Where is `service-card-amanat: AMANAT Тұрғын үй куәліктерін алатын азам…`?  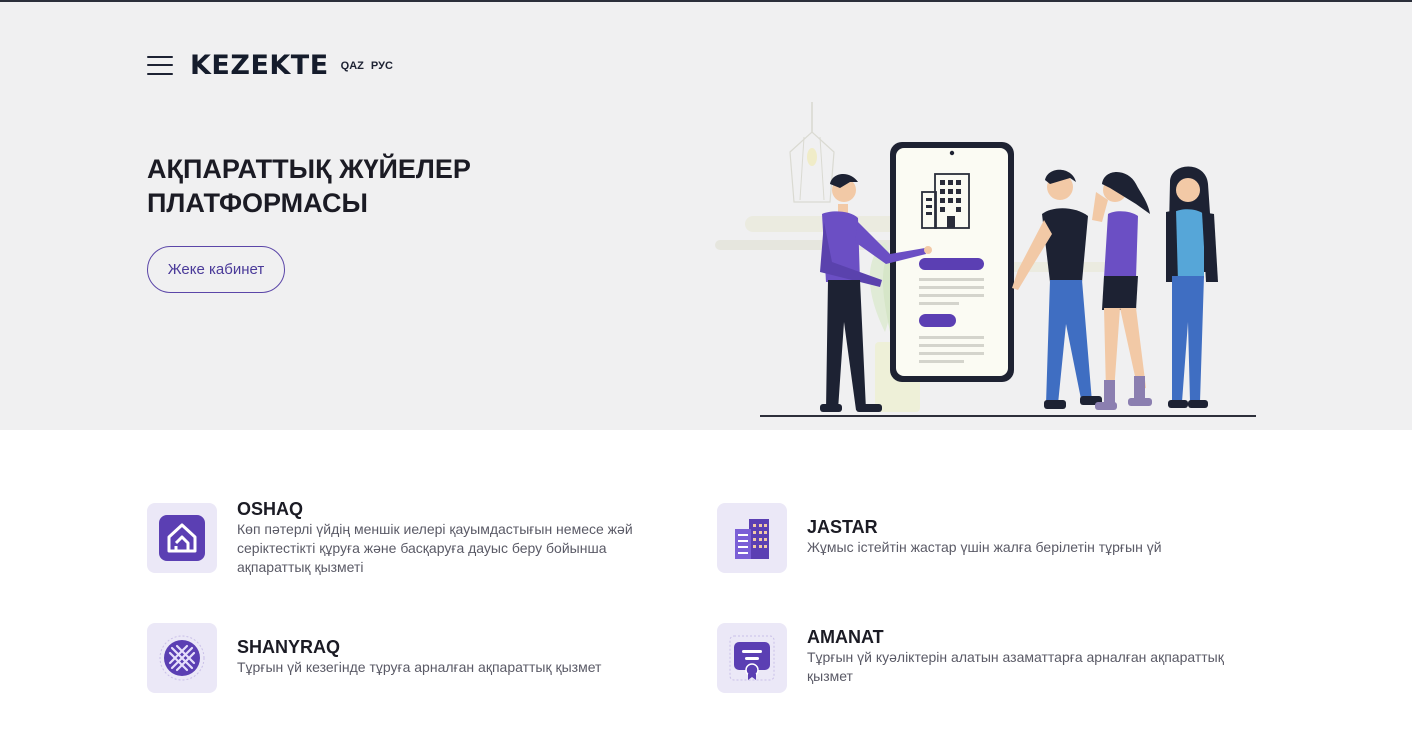 service-card-amanat: AMANAT Тұрғын үй куәліктерін алатын азам… is located at coordinates (997, 658).